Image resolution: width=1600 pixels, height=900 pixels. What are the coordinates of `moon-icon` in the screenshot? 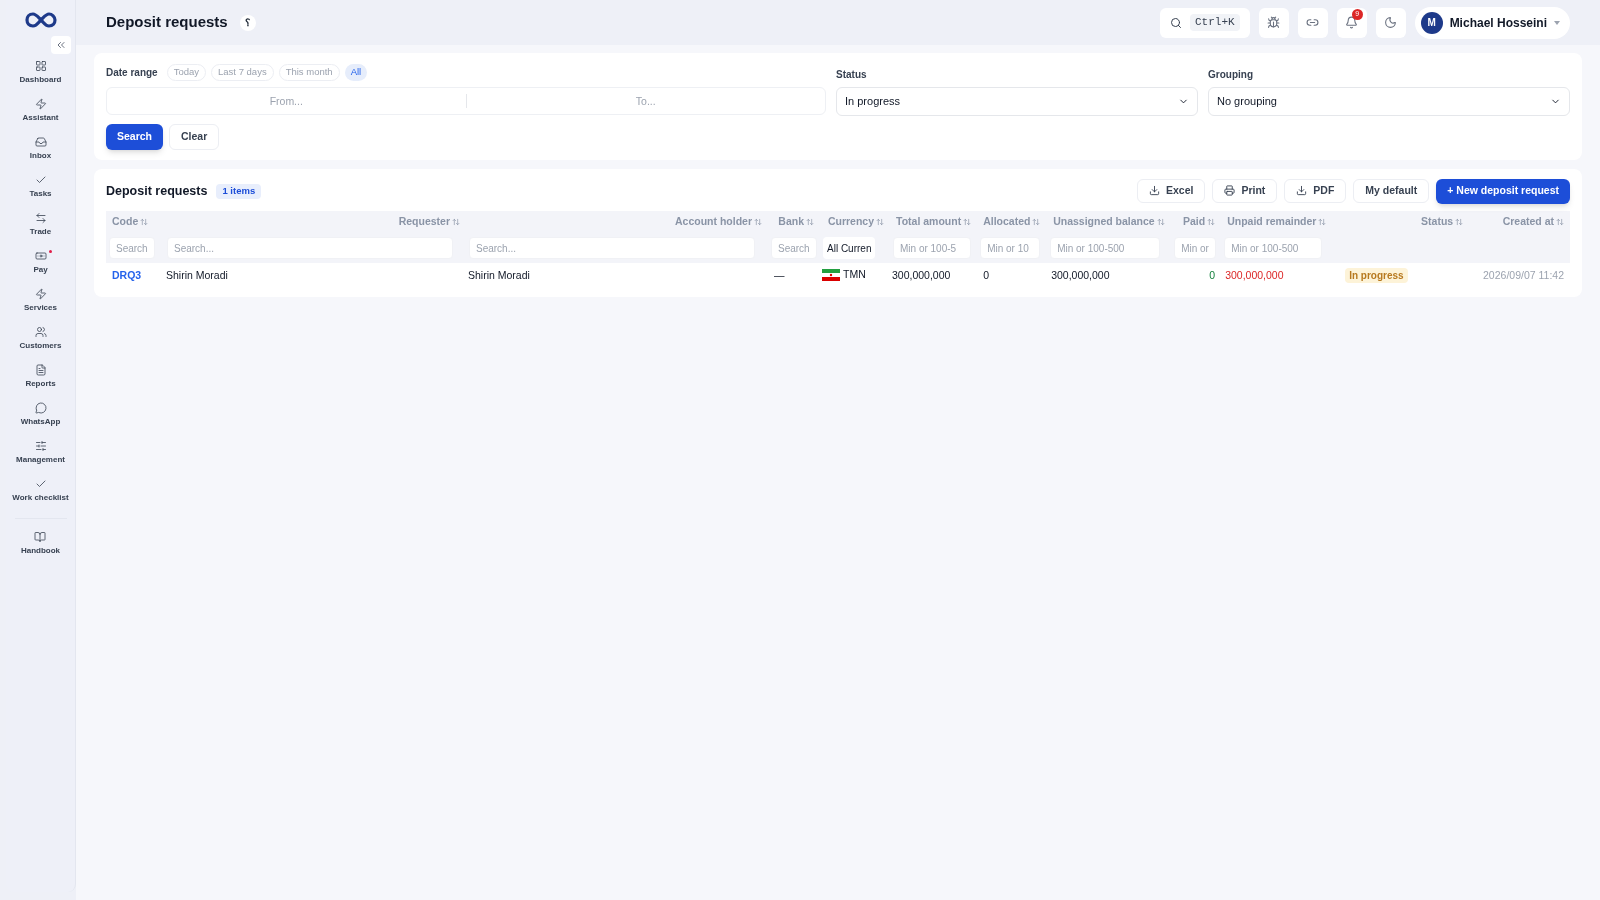 It's located at (1391, 22).